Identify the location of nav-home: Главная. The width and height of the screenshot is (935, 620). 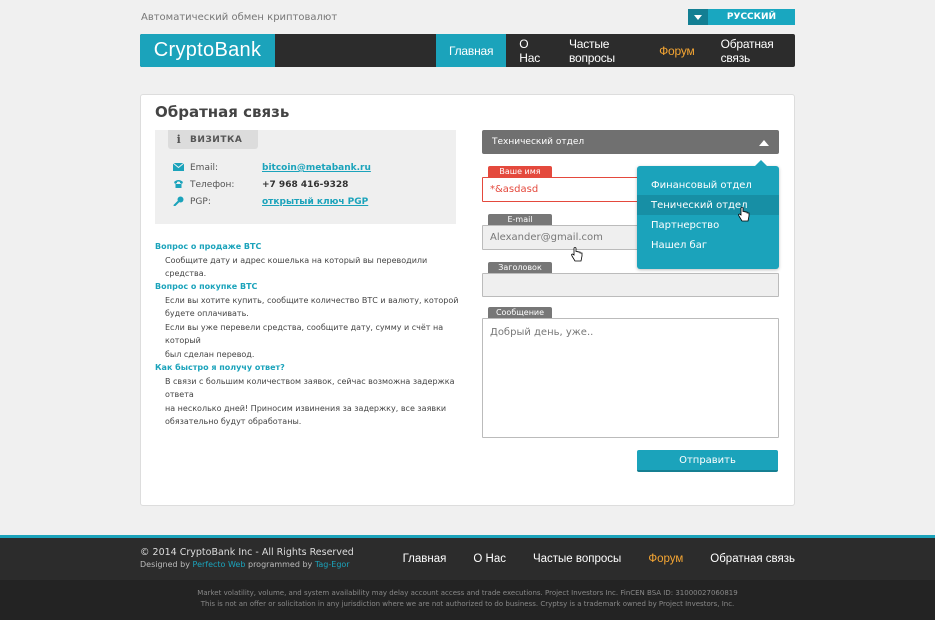
(471, 50).